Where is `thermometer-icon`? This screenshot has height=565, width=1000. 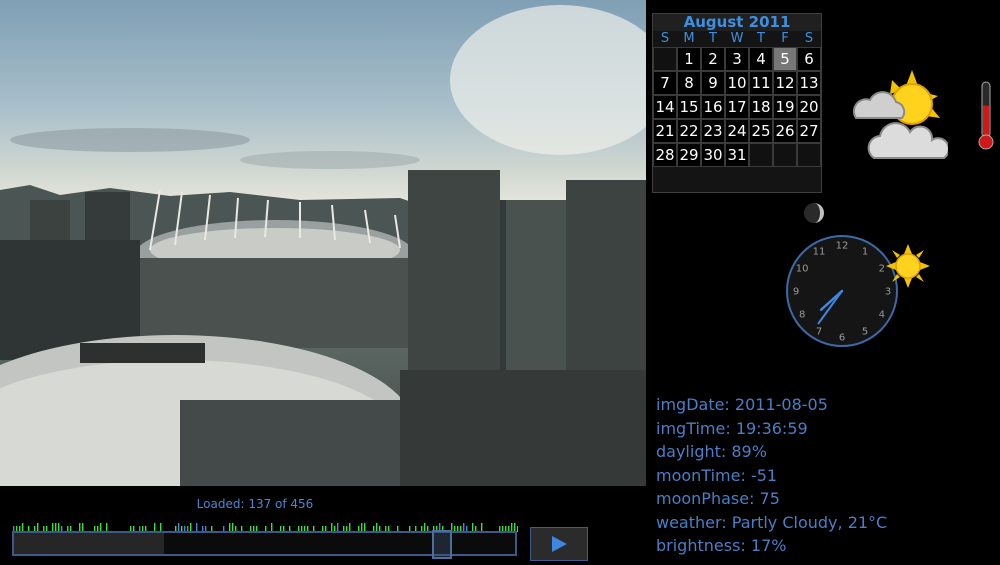 thermometer-icon is located at coordinates (986, 115).